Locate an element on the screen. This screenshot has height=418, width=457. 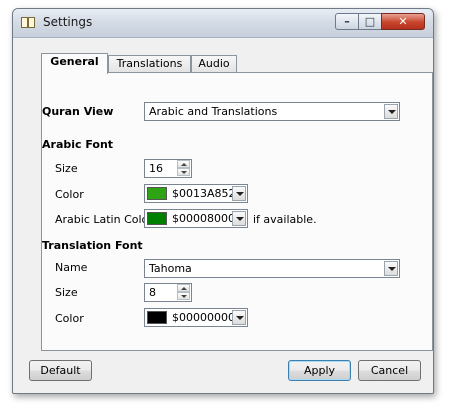
maximize-icon: □ is located at coordinates (370, 21).